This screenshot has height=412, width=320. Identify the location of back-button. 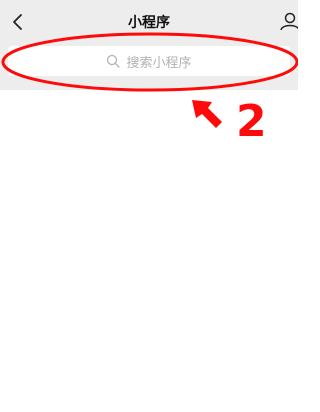
(18, 22).